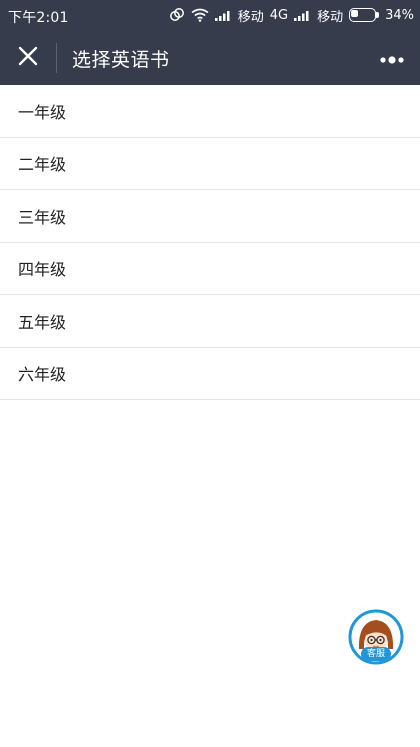 The image size is (420, 747). What do you see at coordinates (210, 164) in the screenshot?
I see `list-item: 二年级` at bounding box center [210, 164].